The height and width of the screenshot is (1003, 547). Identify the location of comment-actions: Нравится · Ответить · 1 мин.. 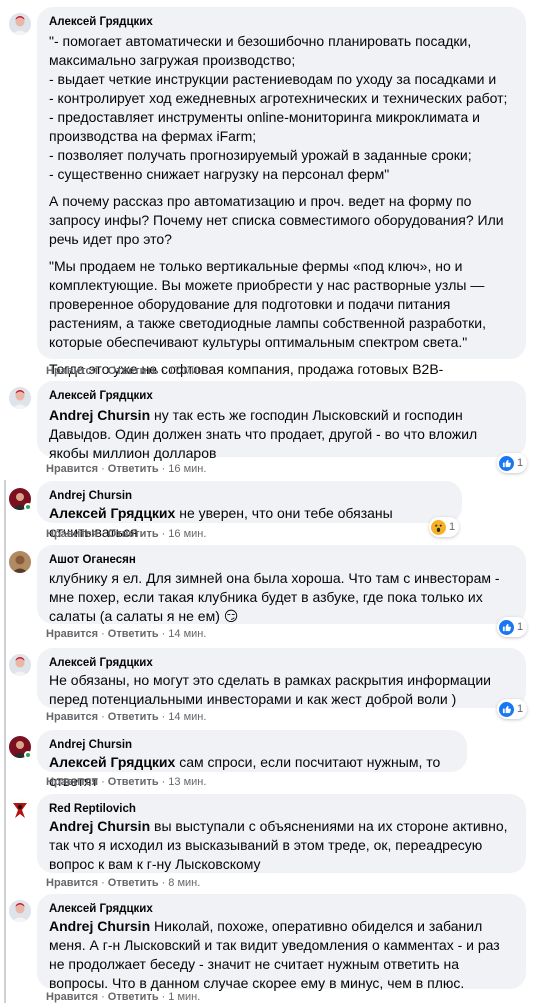
(123, 997).